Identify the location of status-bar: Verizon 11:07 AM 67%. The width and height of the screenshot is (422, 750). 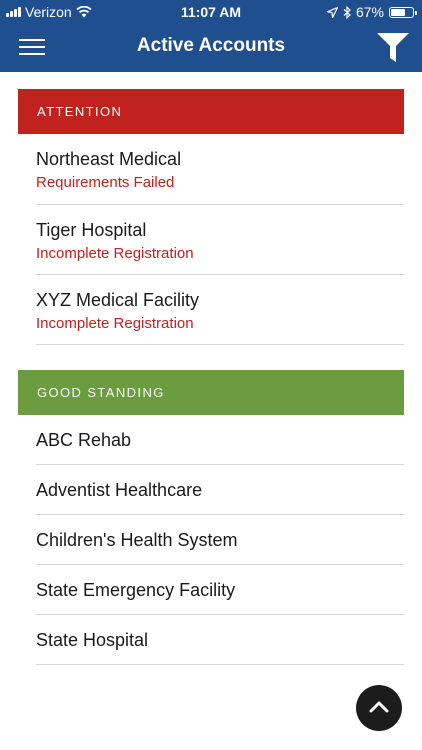
(211, 11).